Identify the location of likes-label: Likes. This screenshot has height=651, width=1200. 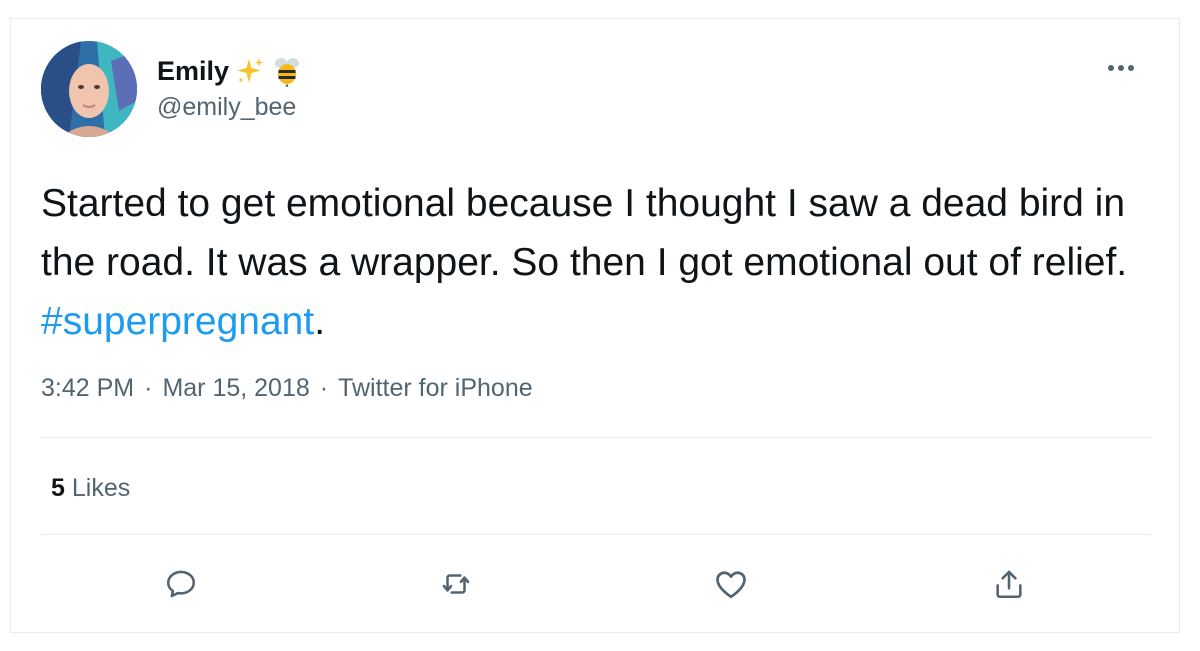
(101, 488).